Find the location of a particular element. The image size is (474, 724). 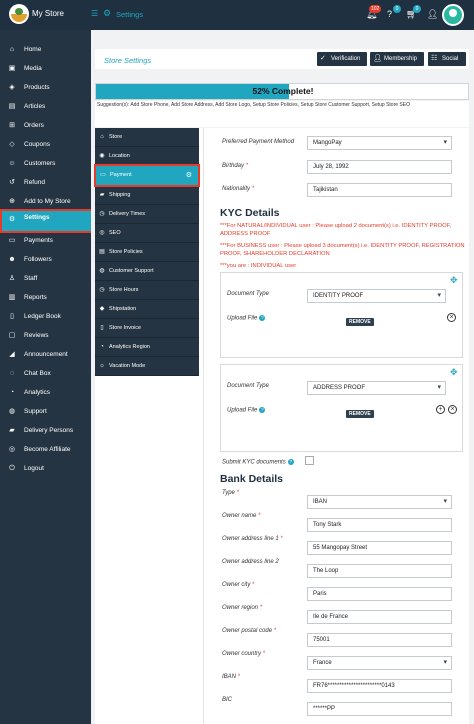

settings-tab-label: SEO is located at coordinates (115, 233).